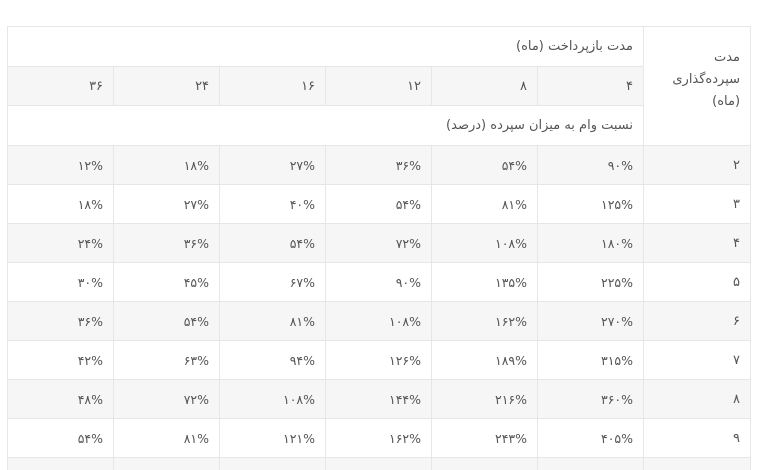 This screenshot has width=780, height=470. What do you see at coordinates (485, 86) in the screenshot?
I see `repay-month-cell: ۸` at bounding box center [485, 86].